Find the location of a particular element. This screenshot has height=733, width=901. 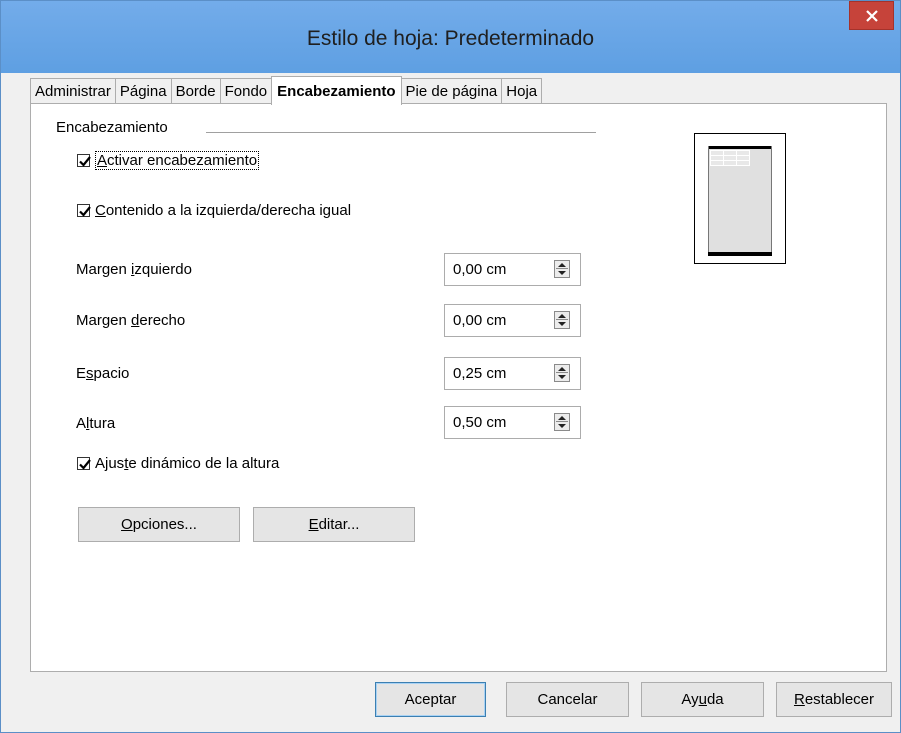

spacing-spinner: 0,25 cm is located at coordinates (512, 373).